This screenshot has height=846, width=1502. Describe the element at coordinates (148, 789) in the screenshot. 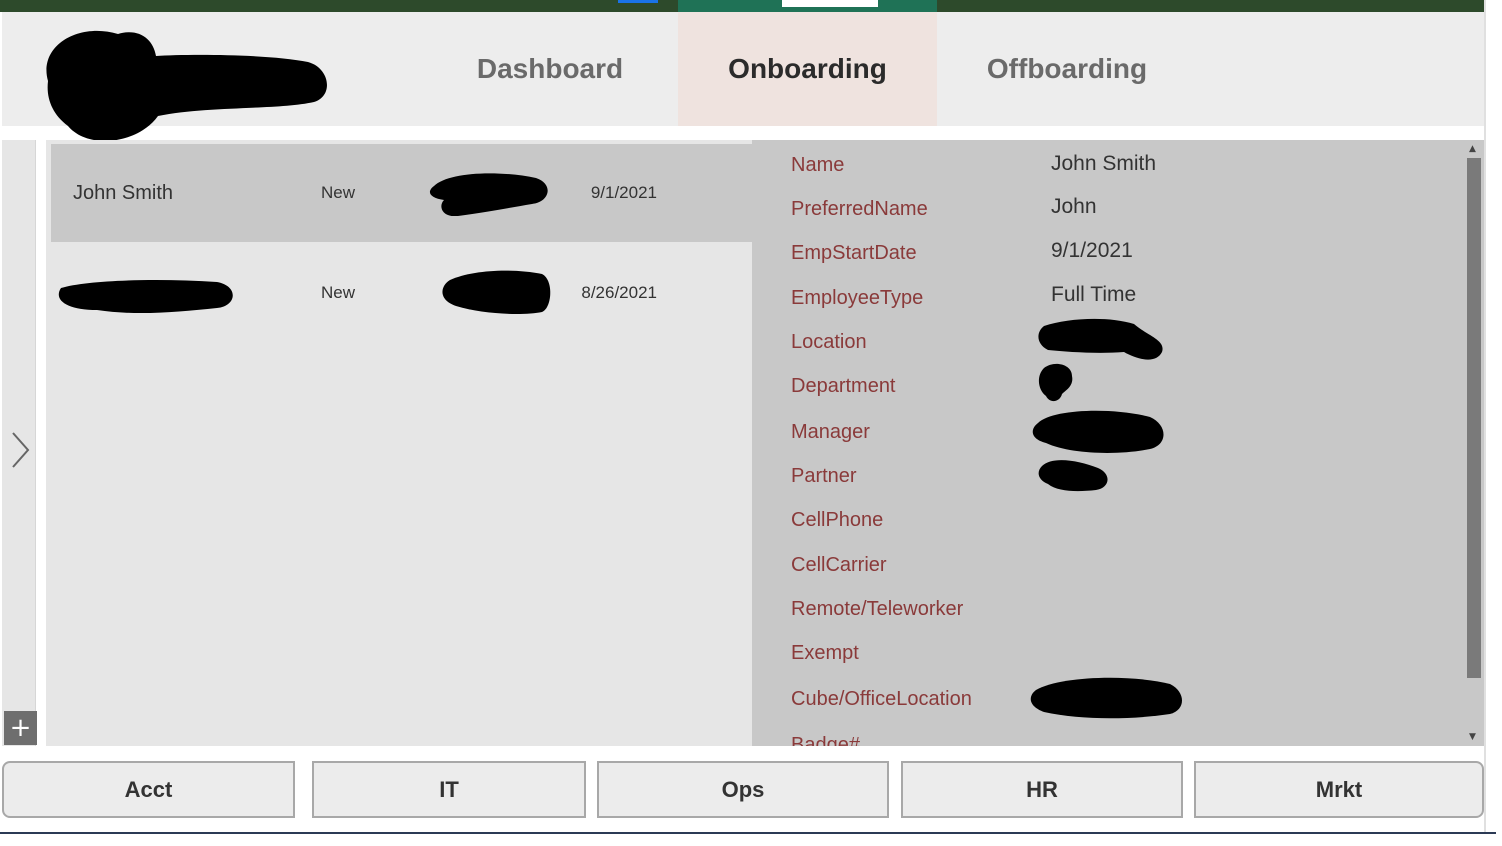

I see `acct-button: Acct` at that location.